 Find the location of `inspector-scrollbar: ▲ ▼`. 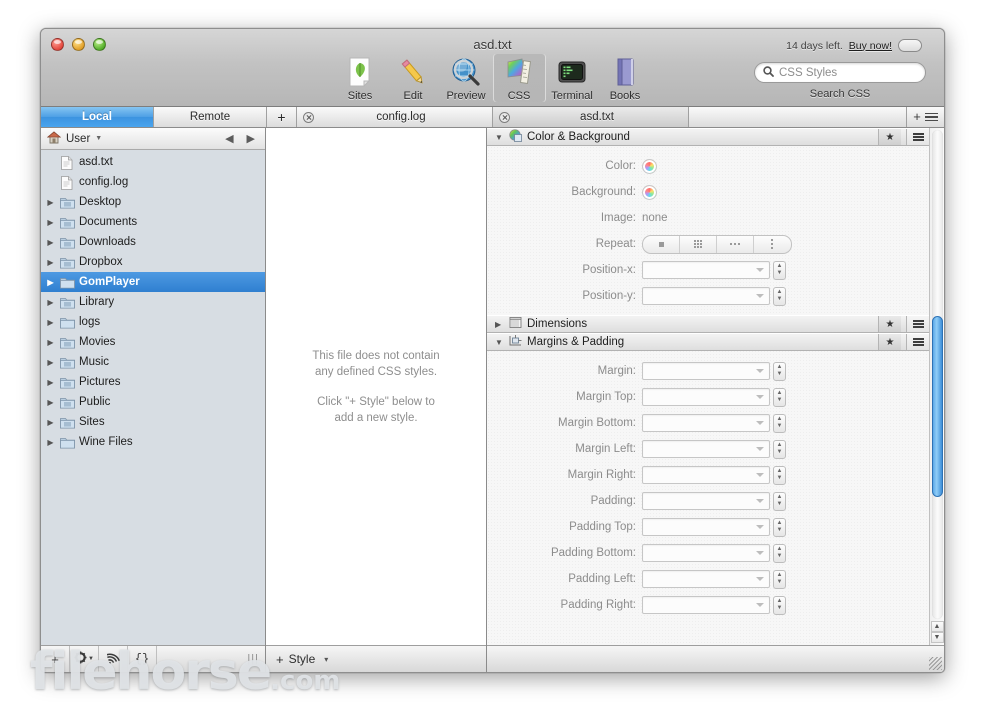

inspector-scrollbar: ▲ ▼ is located at coordinates (936, 386).